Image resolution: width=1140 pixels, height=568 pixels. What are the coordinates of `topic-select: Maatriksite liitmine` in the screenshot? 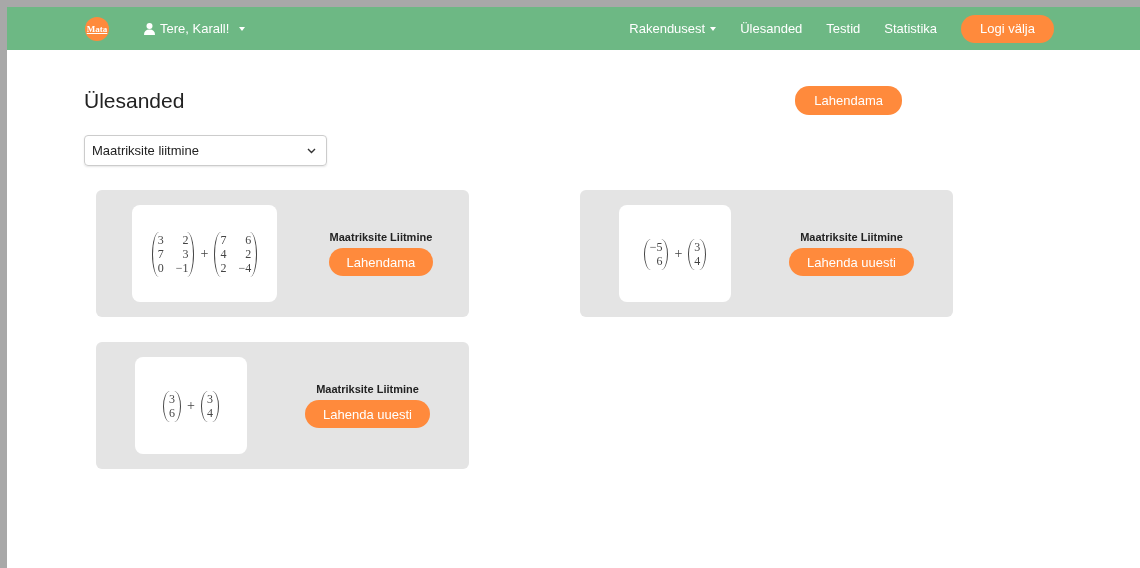 It's located at (205, 150).